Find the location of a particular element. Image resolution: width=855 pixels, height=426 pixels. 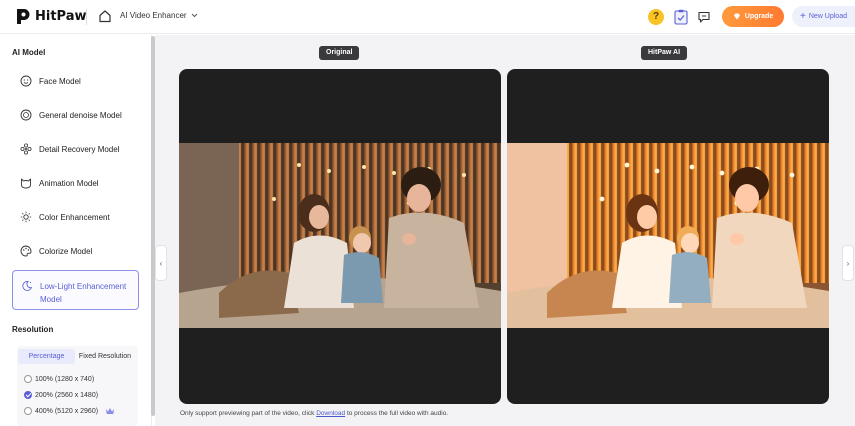

help-icon: ? is located at coordinates (656, 17).